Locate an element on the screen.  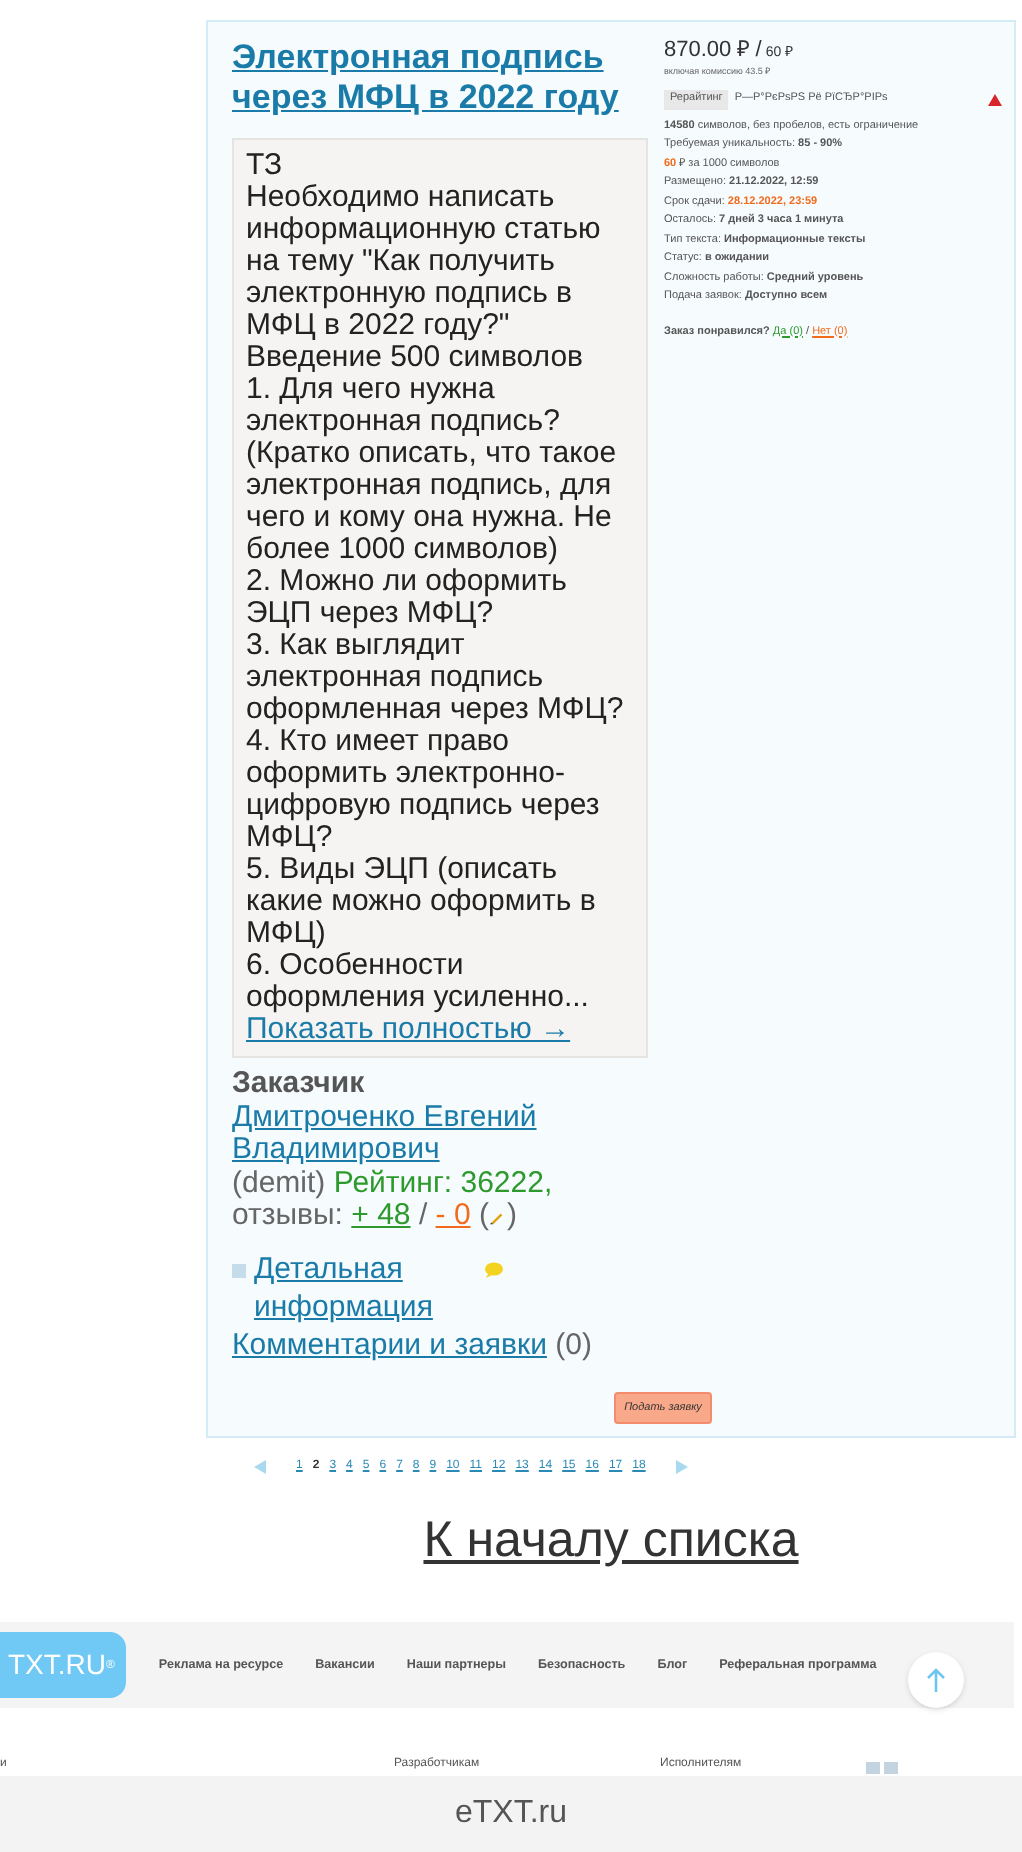
warning-icon is located at coordinates (995, 99).